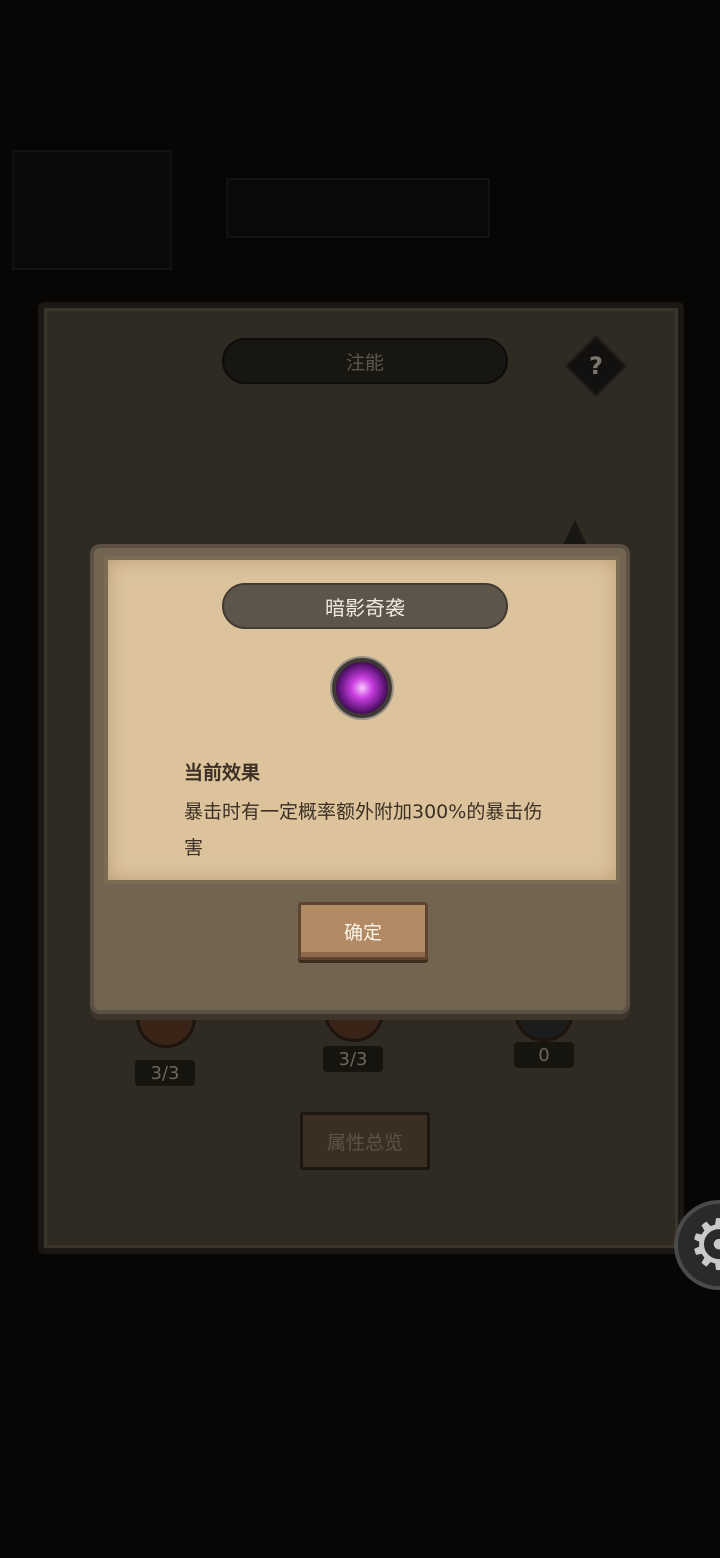 The image size is (720, 1558). I want to click on attribute-overview-button: 属性总览, so click(365, 1141).